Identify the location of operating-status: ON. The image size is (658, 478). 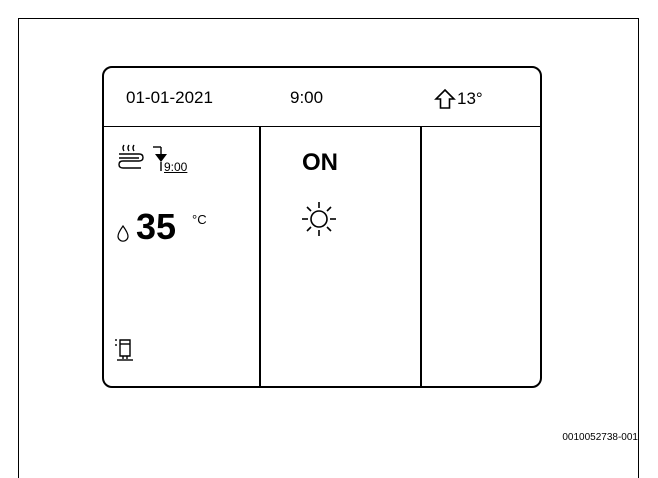
(320, 162).